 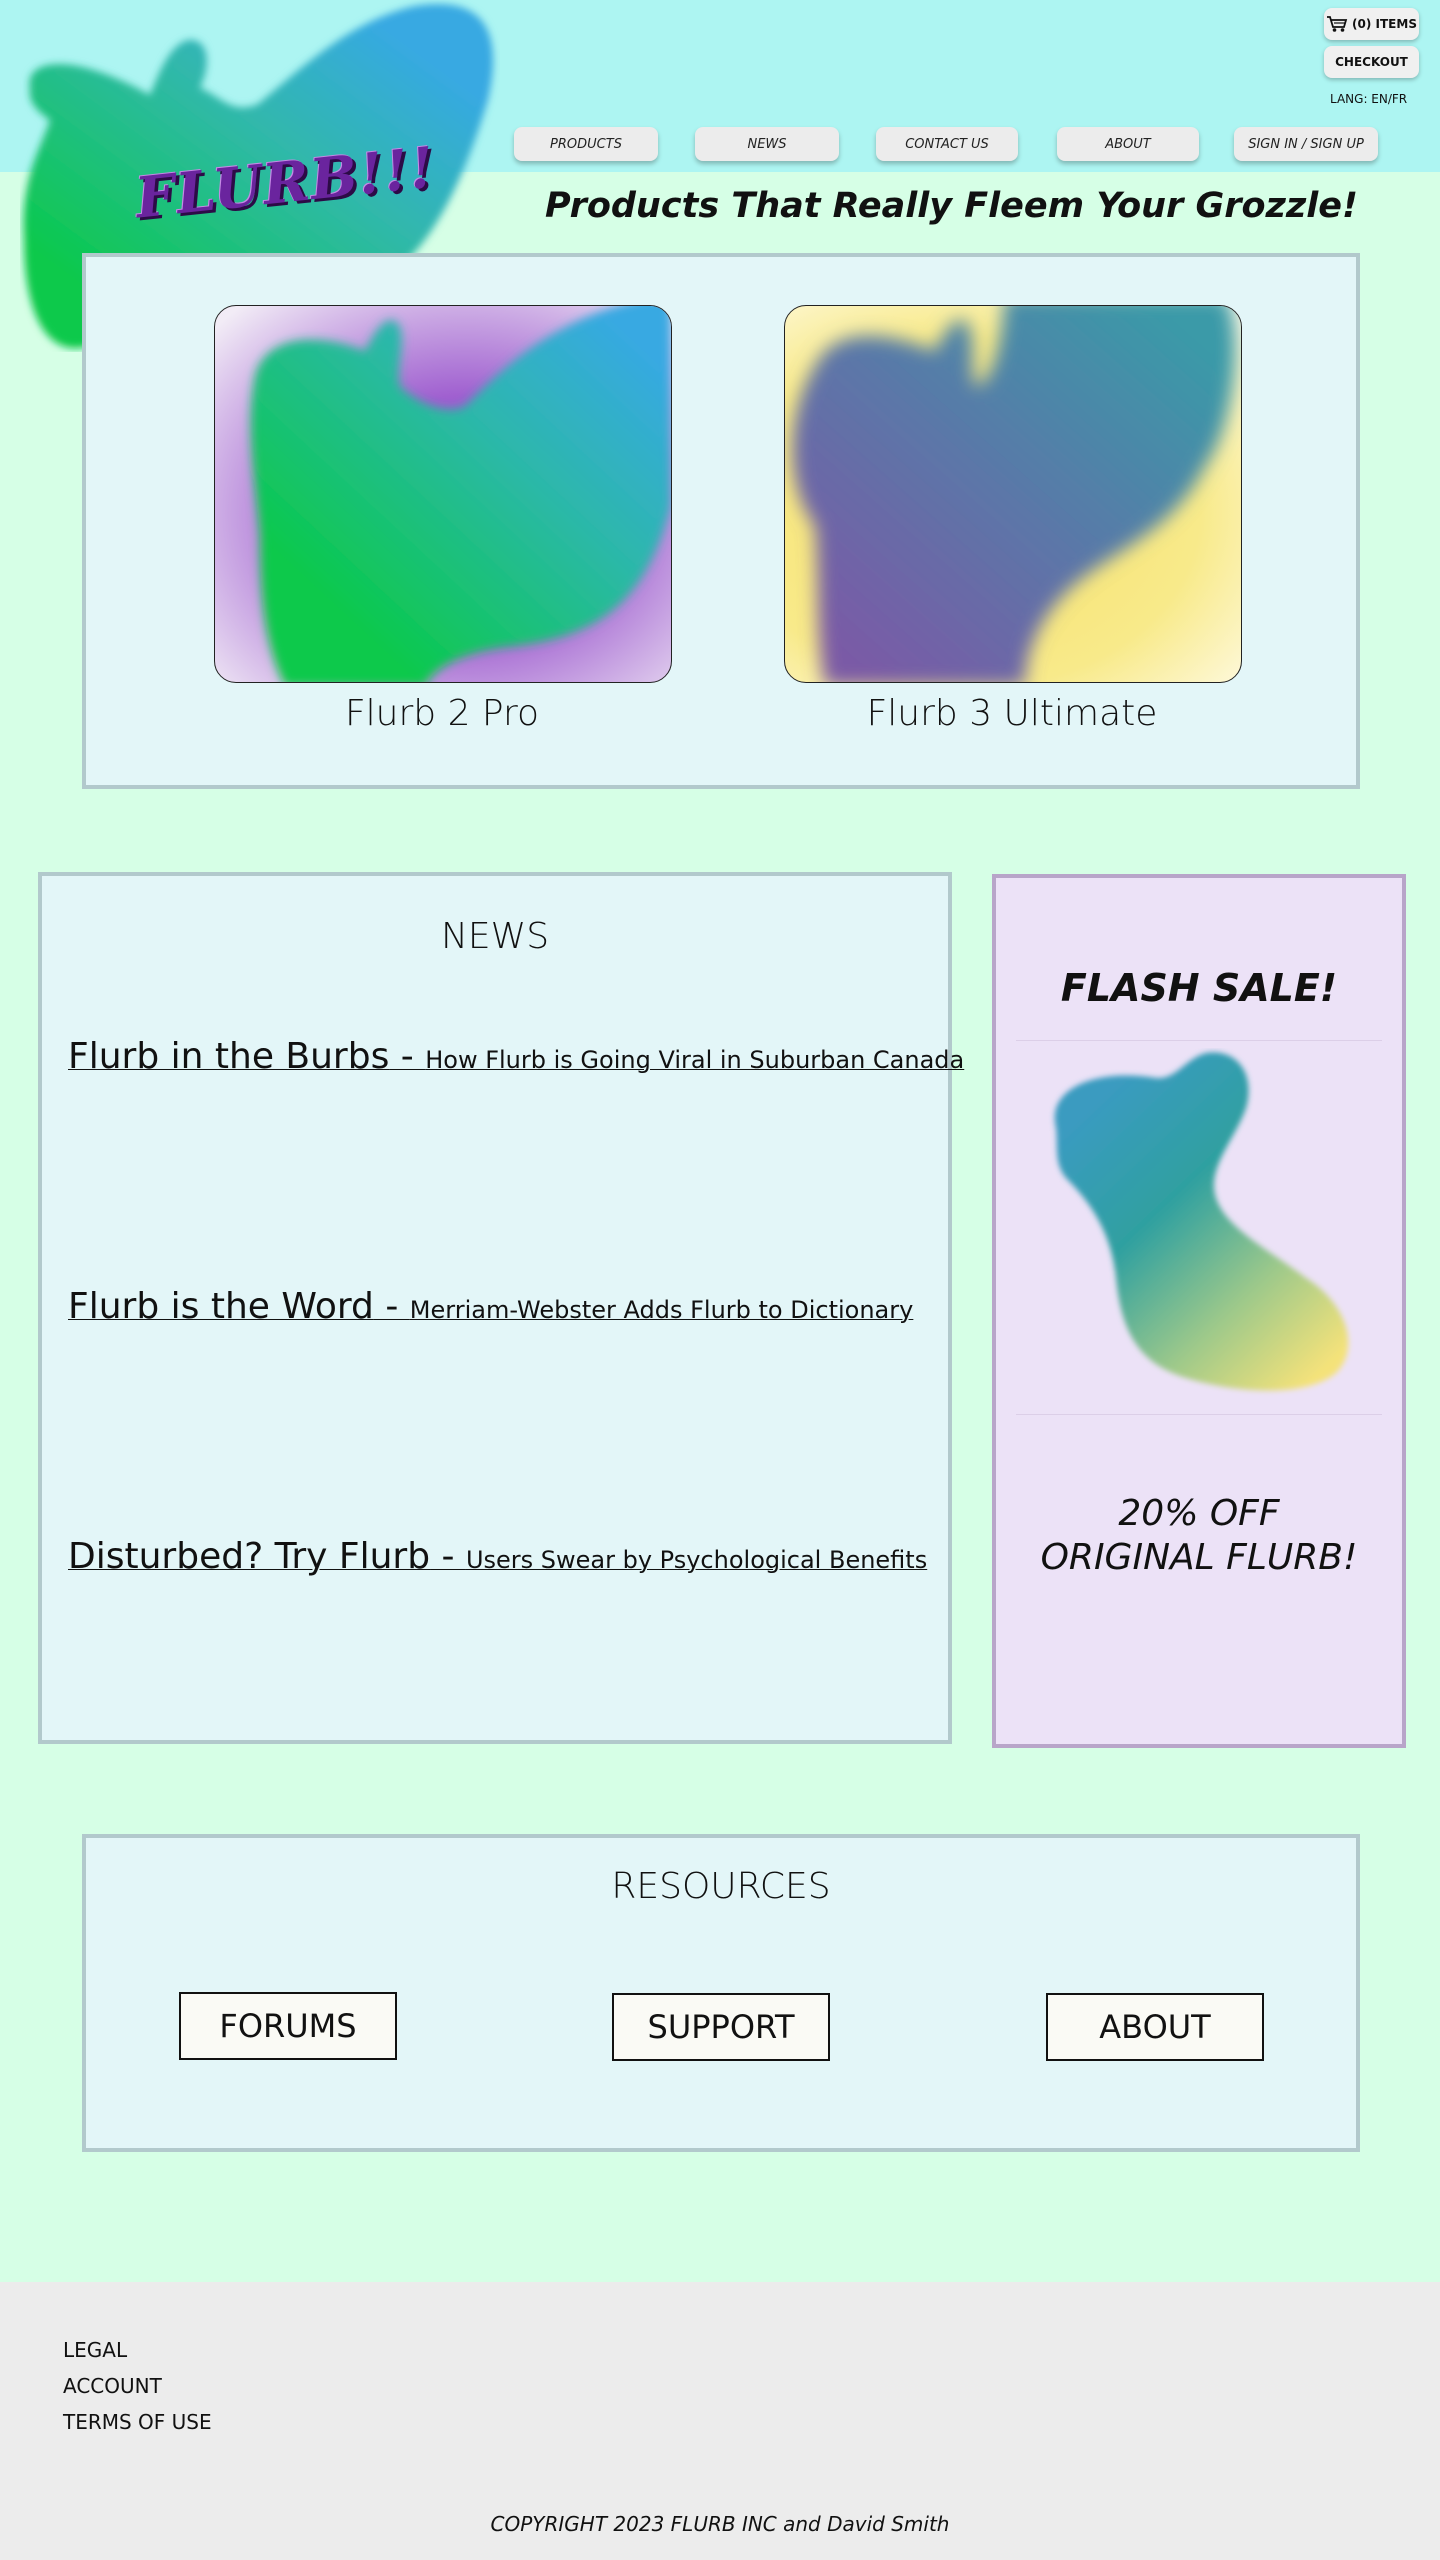 What do you see at coordinates (495, 936) in the screenshot?
I see `news-title: NEWS` at bounding box center [495, 936].